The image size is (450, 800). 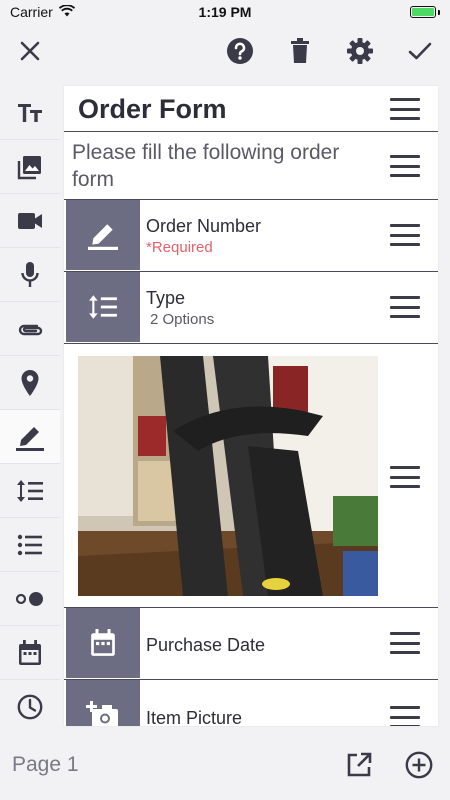 I want to click on bottom-bar: Page 1, so click(x=225, y=765).